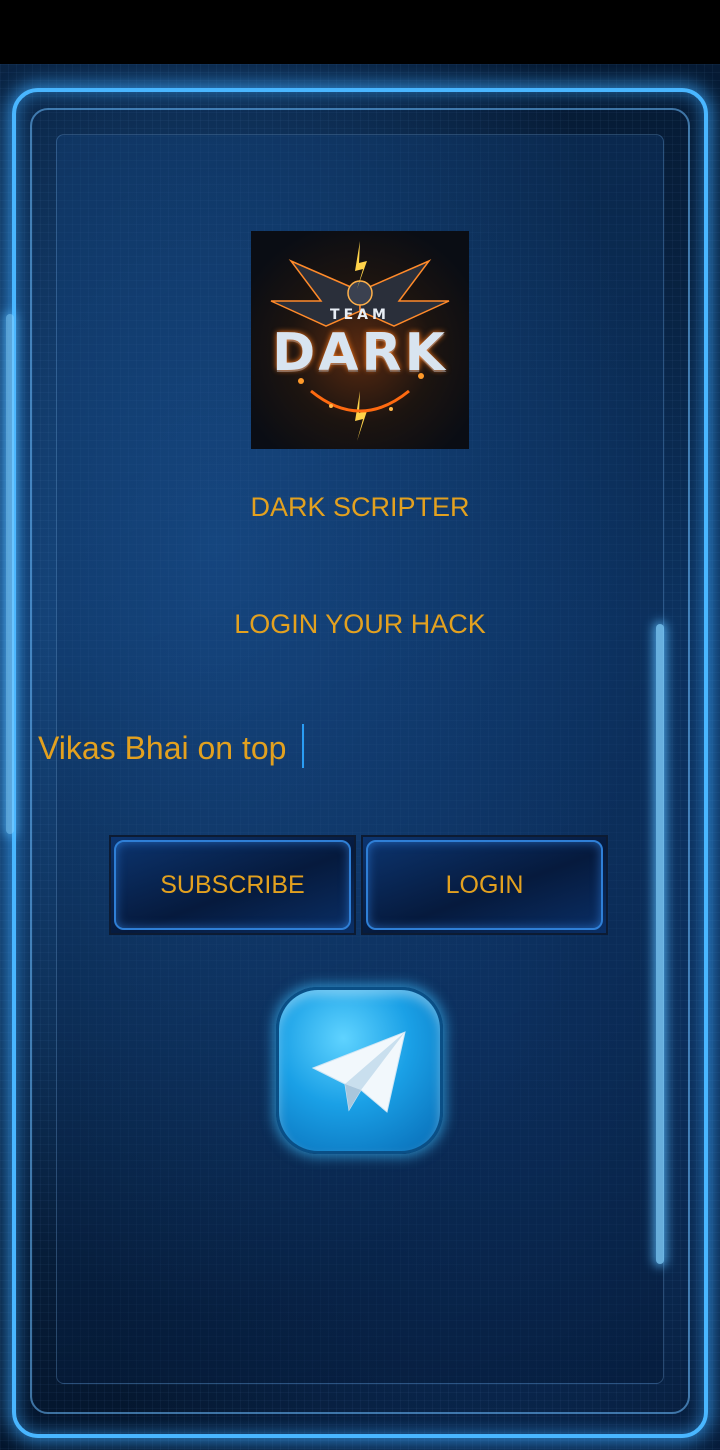 Image resolution: width=720 pixels, height=1450 pixels. I want to click on frame-glow-left, so click(10, 574).